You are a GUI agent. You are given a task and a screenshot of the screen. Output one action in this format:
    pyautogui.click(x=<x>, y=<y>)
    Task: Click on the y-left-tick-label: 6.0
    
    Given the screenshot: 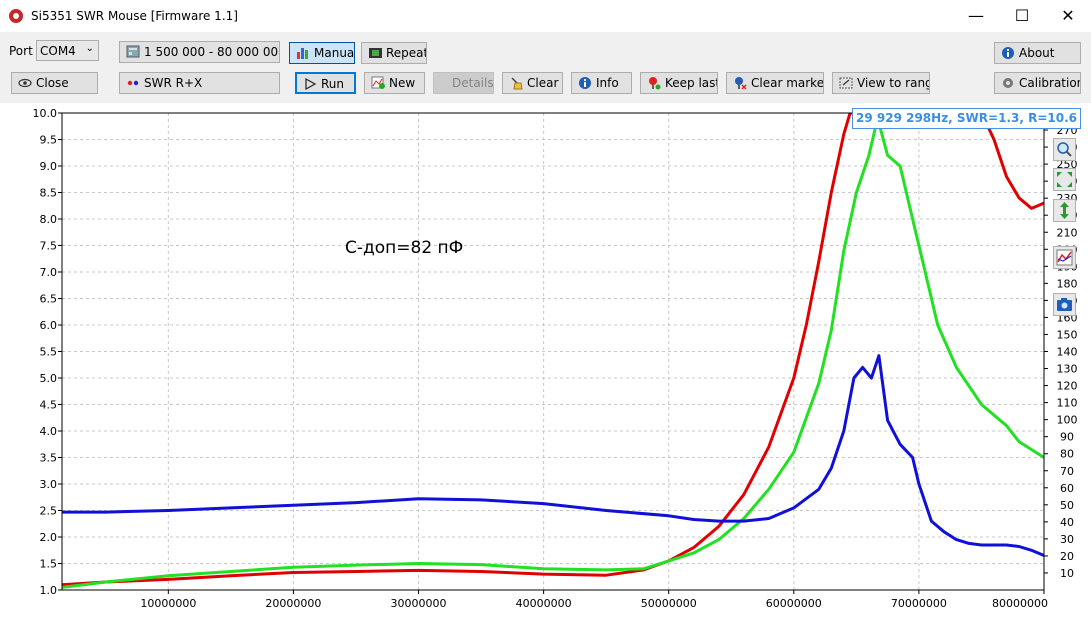 What is the action you would take?
    pyautogui.click(x=49, y=325)
    